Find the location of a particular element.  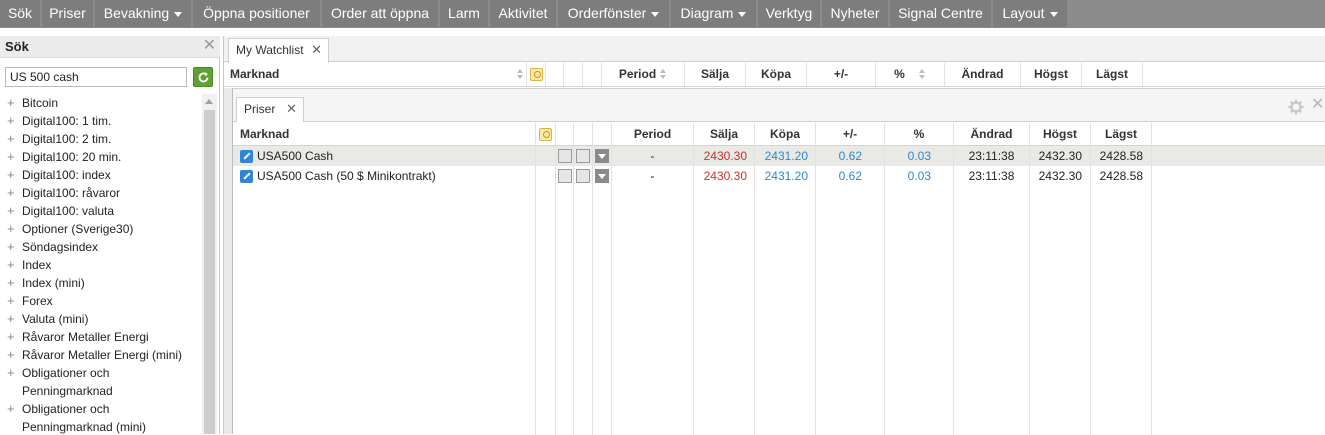

tree-item: + Index (mini) is located at coordinates (101, 283).